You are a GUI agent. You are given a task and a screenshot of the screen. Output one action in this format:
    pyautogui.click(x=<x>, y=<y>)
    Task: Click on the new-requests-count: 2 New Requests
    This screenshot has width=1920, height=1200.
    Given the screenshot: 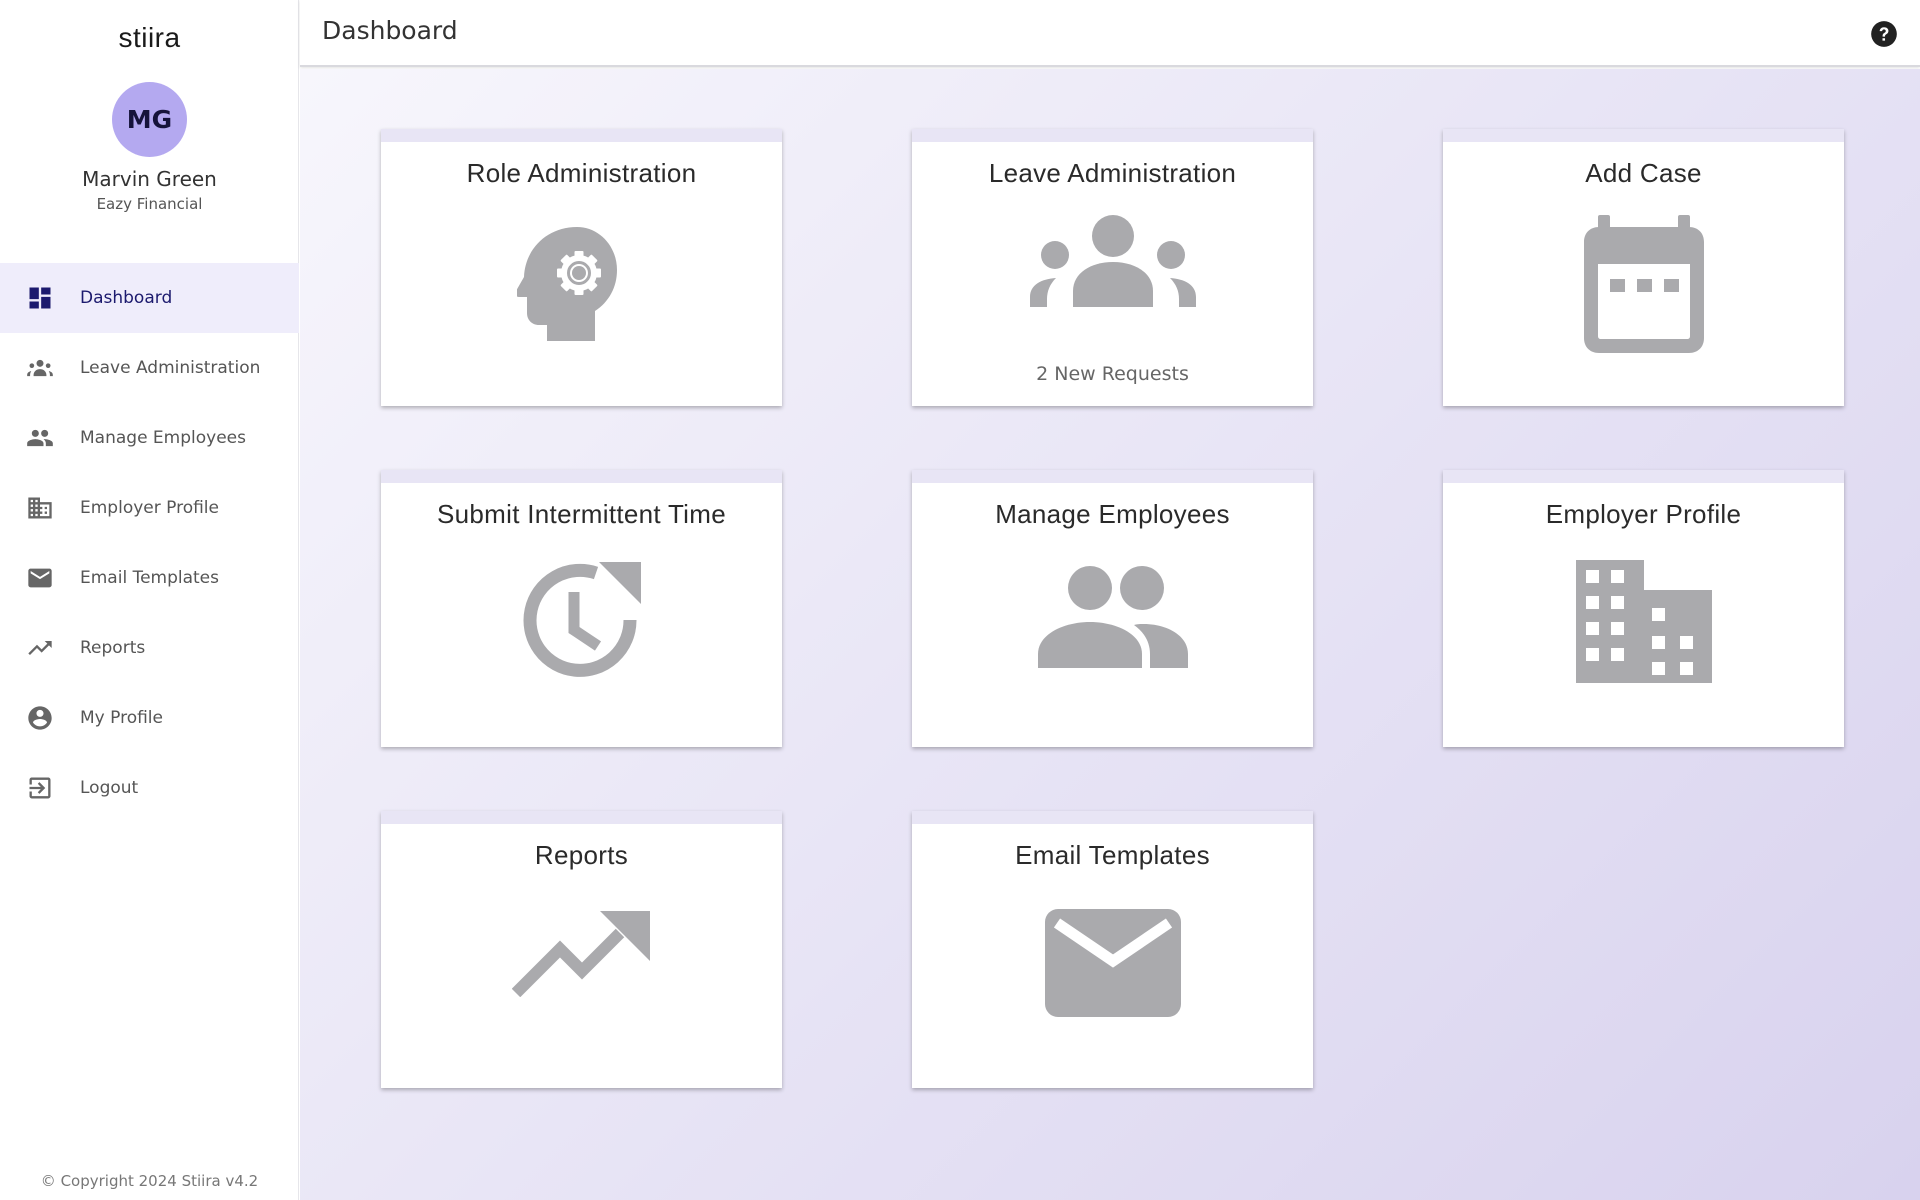 What is the action you would take?
    pyautogui.click(x=1112, y=374)
    